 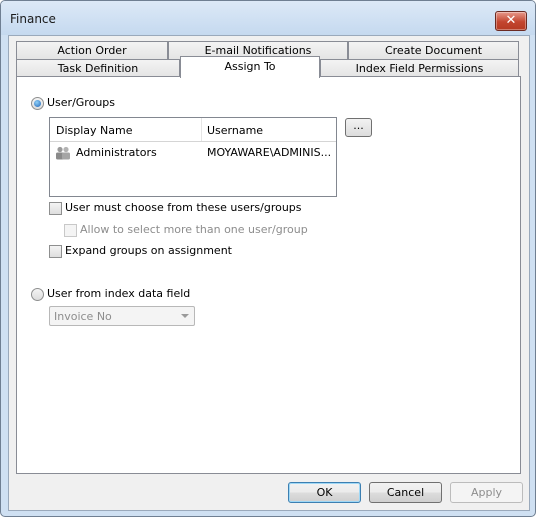 What do you see at coordinates (92, 50) in the screenshot?
I see `tab-action-order: Action Order` at bounding box center [92, 50].